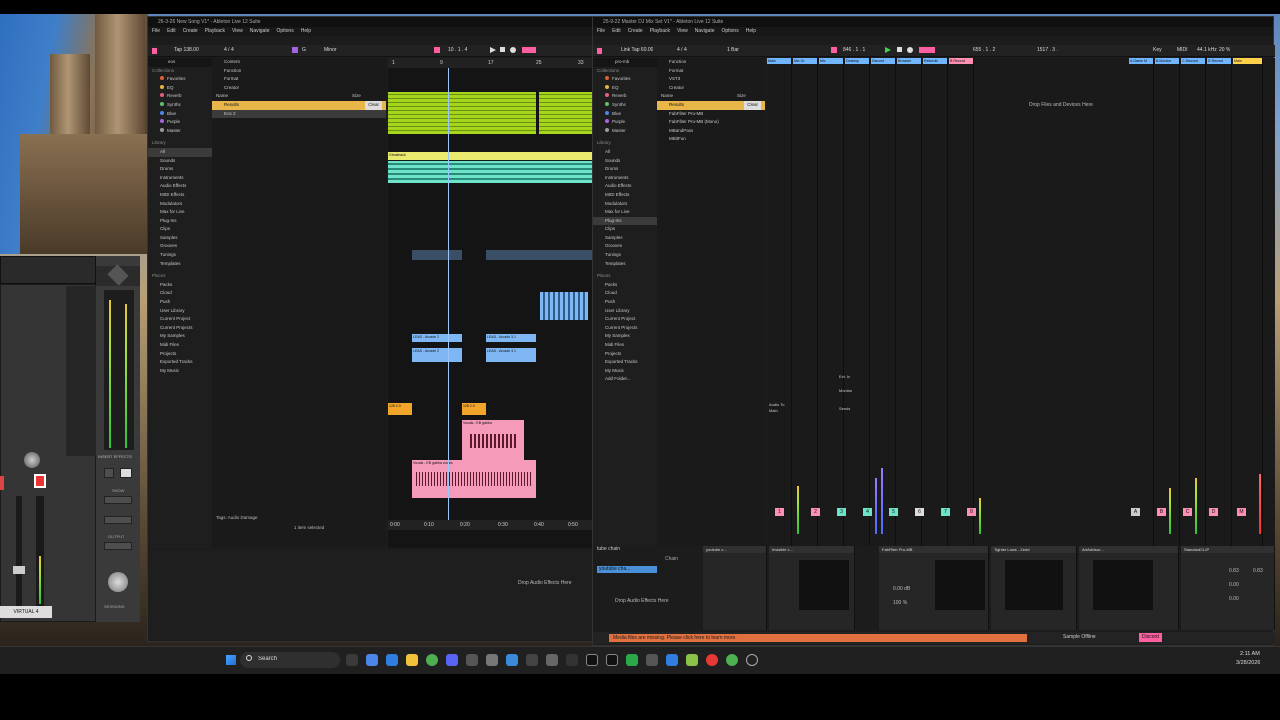  Describe the element at coordinates (733, 50) in the screenshot. I see `quantize-field: 1 Bar` at that location.